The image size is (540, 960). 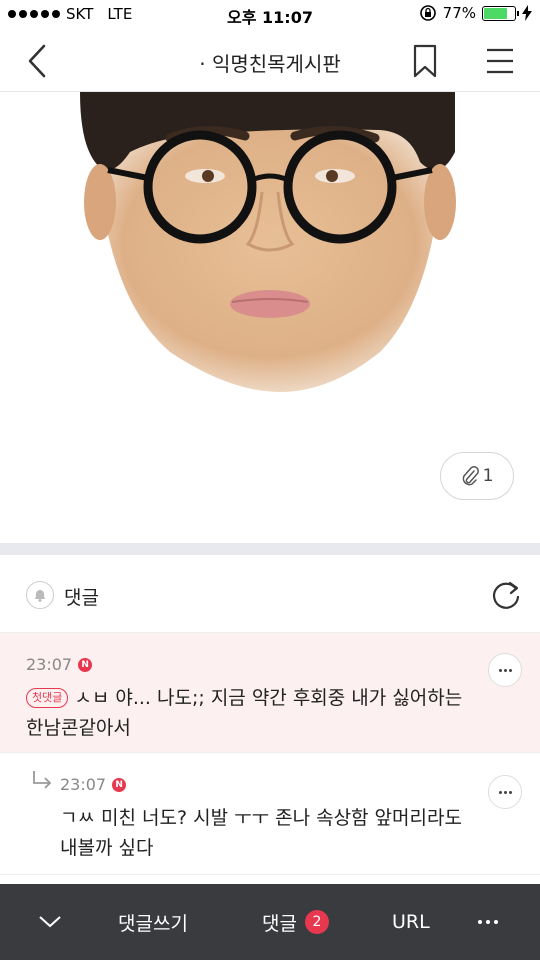 What do you see at coordinates (411, 922) in the screenshot?
I see `url-button: URL` at bounding box center [411, 922].